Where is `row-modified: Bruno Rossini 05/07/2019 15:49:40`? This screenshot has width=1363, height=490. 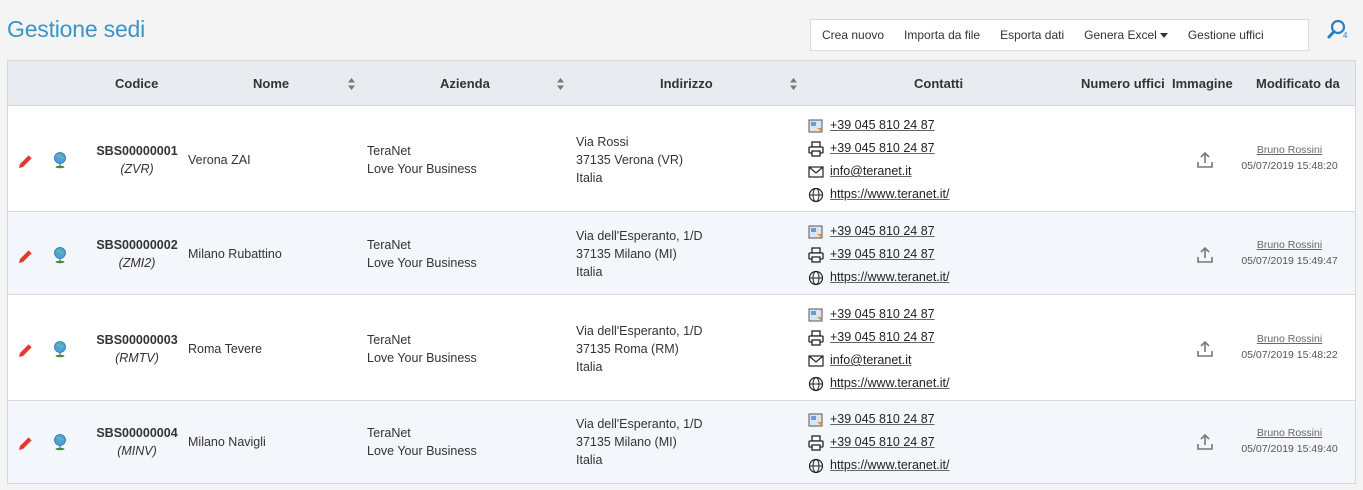 row-modified: Bruno Rossini 05/07/2019 15:49:40 is located at coordinates (1289, 441).